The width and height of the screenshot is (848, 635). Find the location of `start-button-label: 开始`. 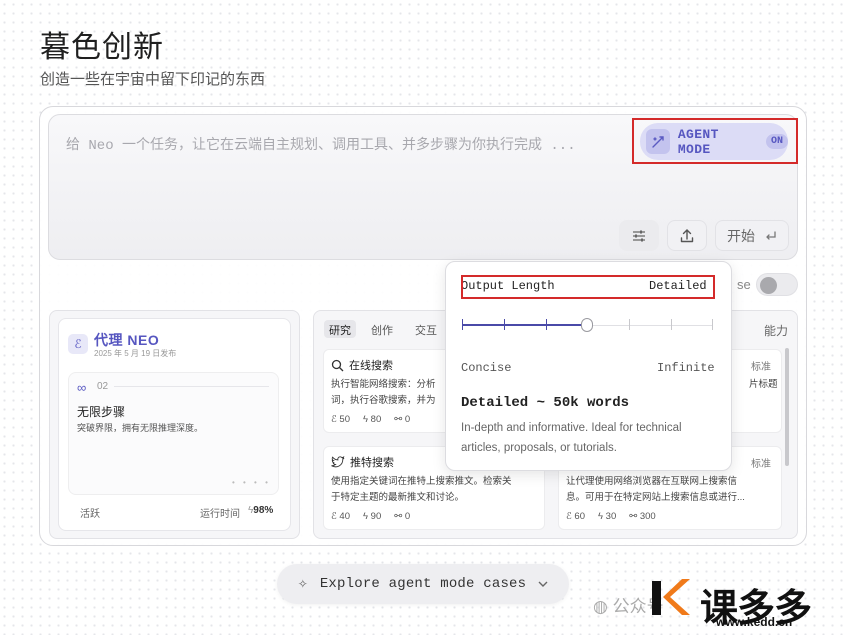

start-button-label: 开始 is located at coordinates (741, 235).